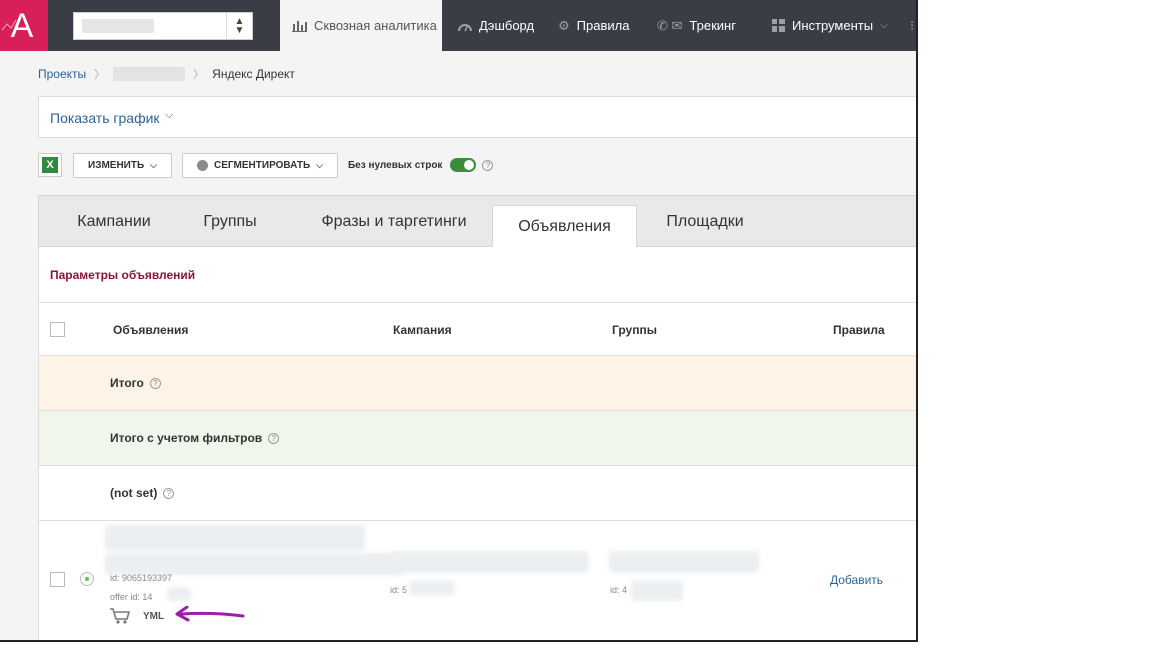 This screenshot has height=648, width=1152. Describe the element at coordinates (634, 330) in the screenshot. I see `column-header-groups: Группы` at that location.